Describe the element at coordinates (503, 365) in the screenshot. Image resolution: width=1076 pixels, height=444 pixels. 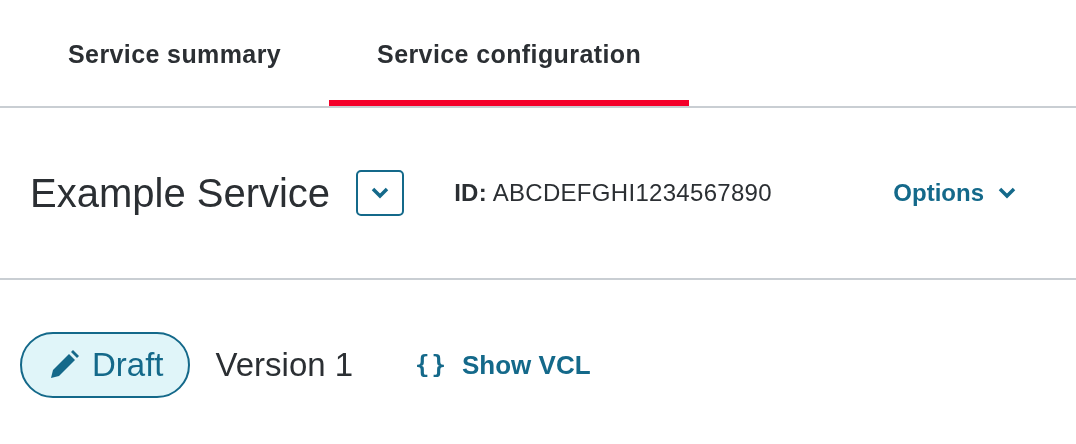
I see `show-vcl-link: {} Show VCL` at that location.